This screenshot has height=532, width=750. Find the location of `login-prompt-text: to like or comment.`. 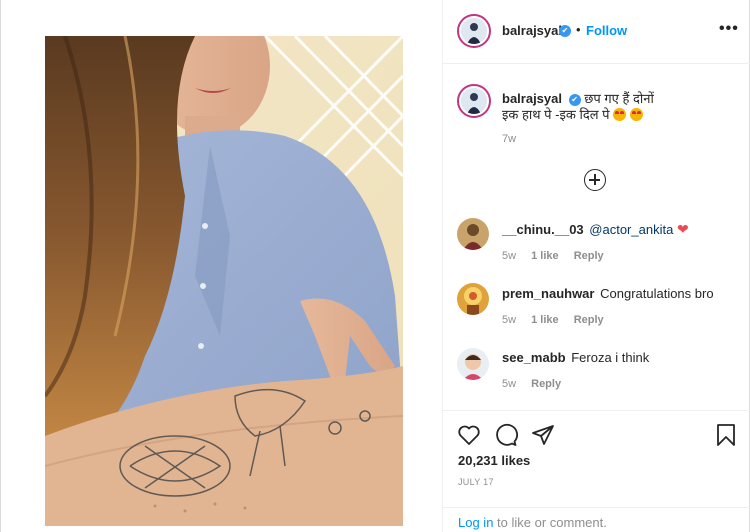

login-prompt-text: to like or comment. is located at coordinates (550, 522).